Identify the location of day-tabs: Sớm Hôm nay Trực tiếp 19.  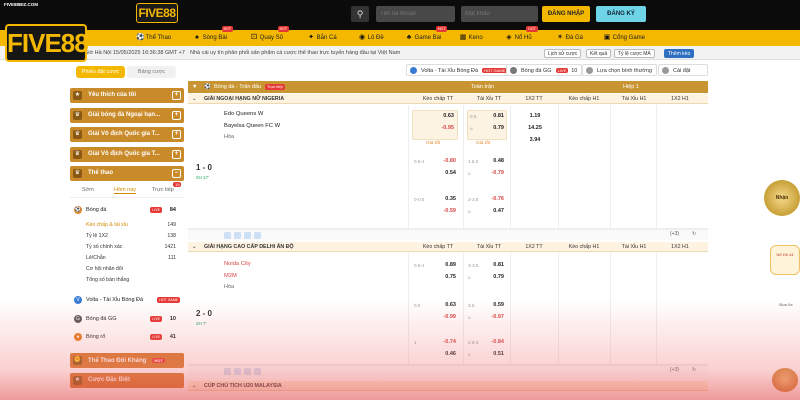
(127, 190).